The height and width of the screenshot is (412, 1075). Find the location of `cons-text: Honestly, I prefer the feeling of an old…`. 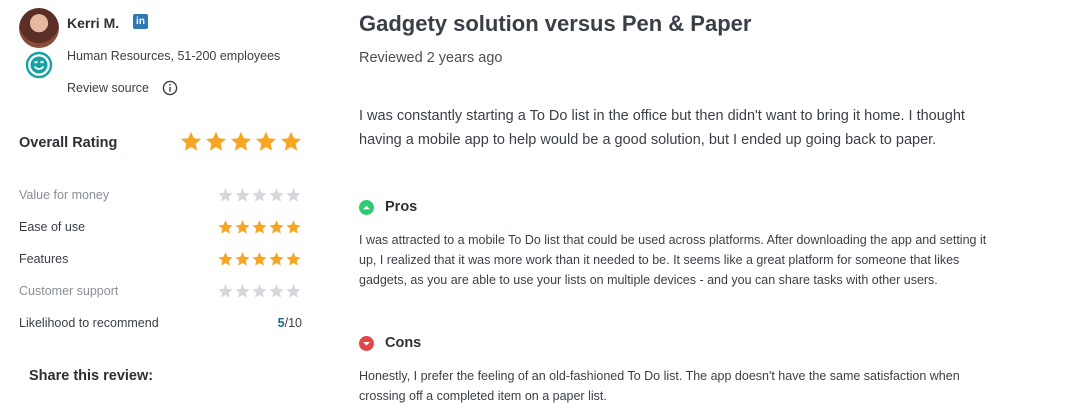

cons-text: Honestly, I prefer the feeling of an old… is located at coordinates (659, 386).